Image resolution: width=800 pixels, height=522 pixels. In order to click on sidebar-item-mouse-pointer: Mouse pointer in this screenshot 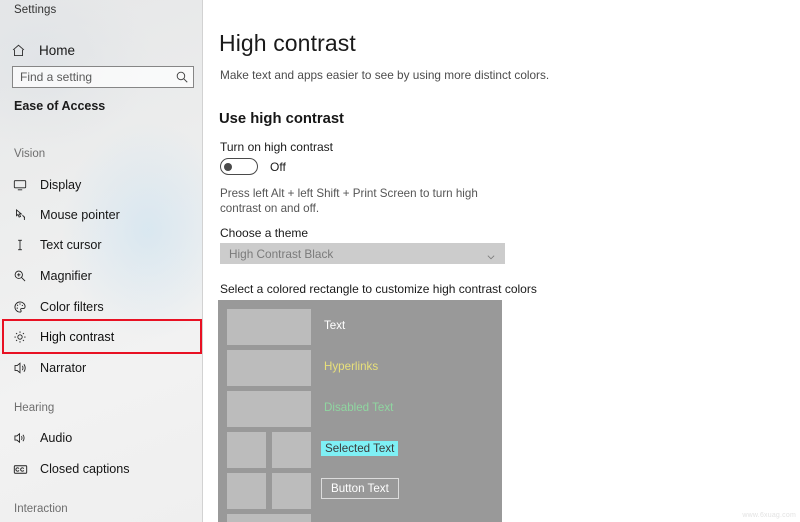, I will do `click(101, 215)`.